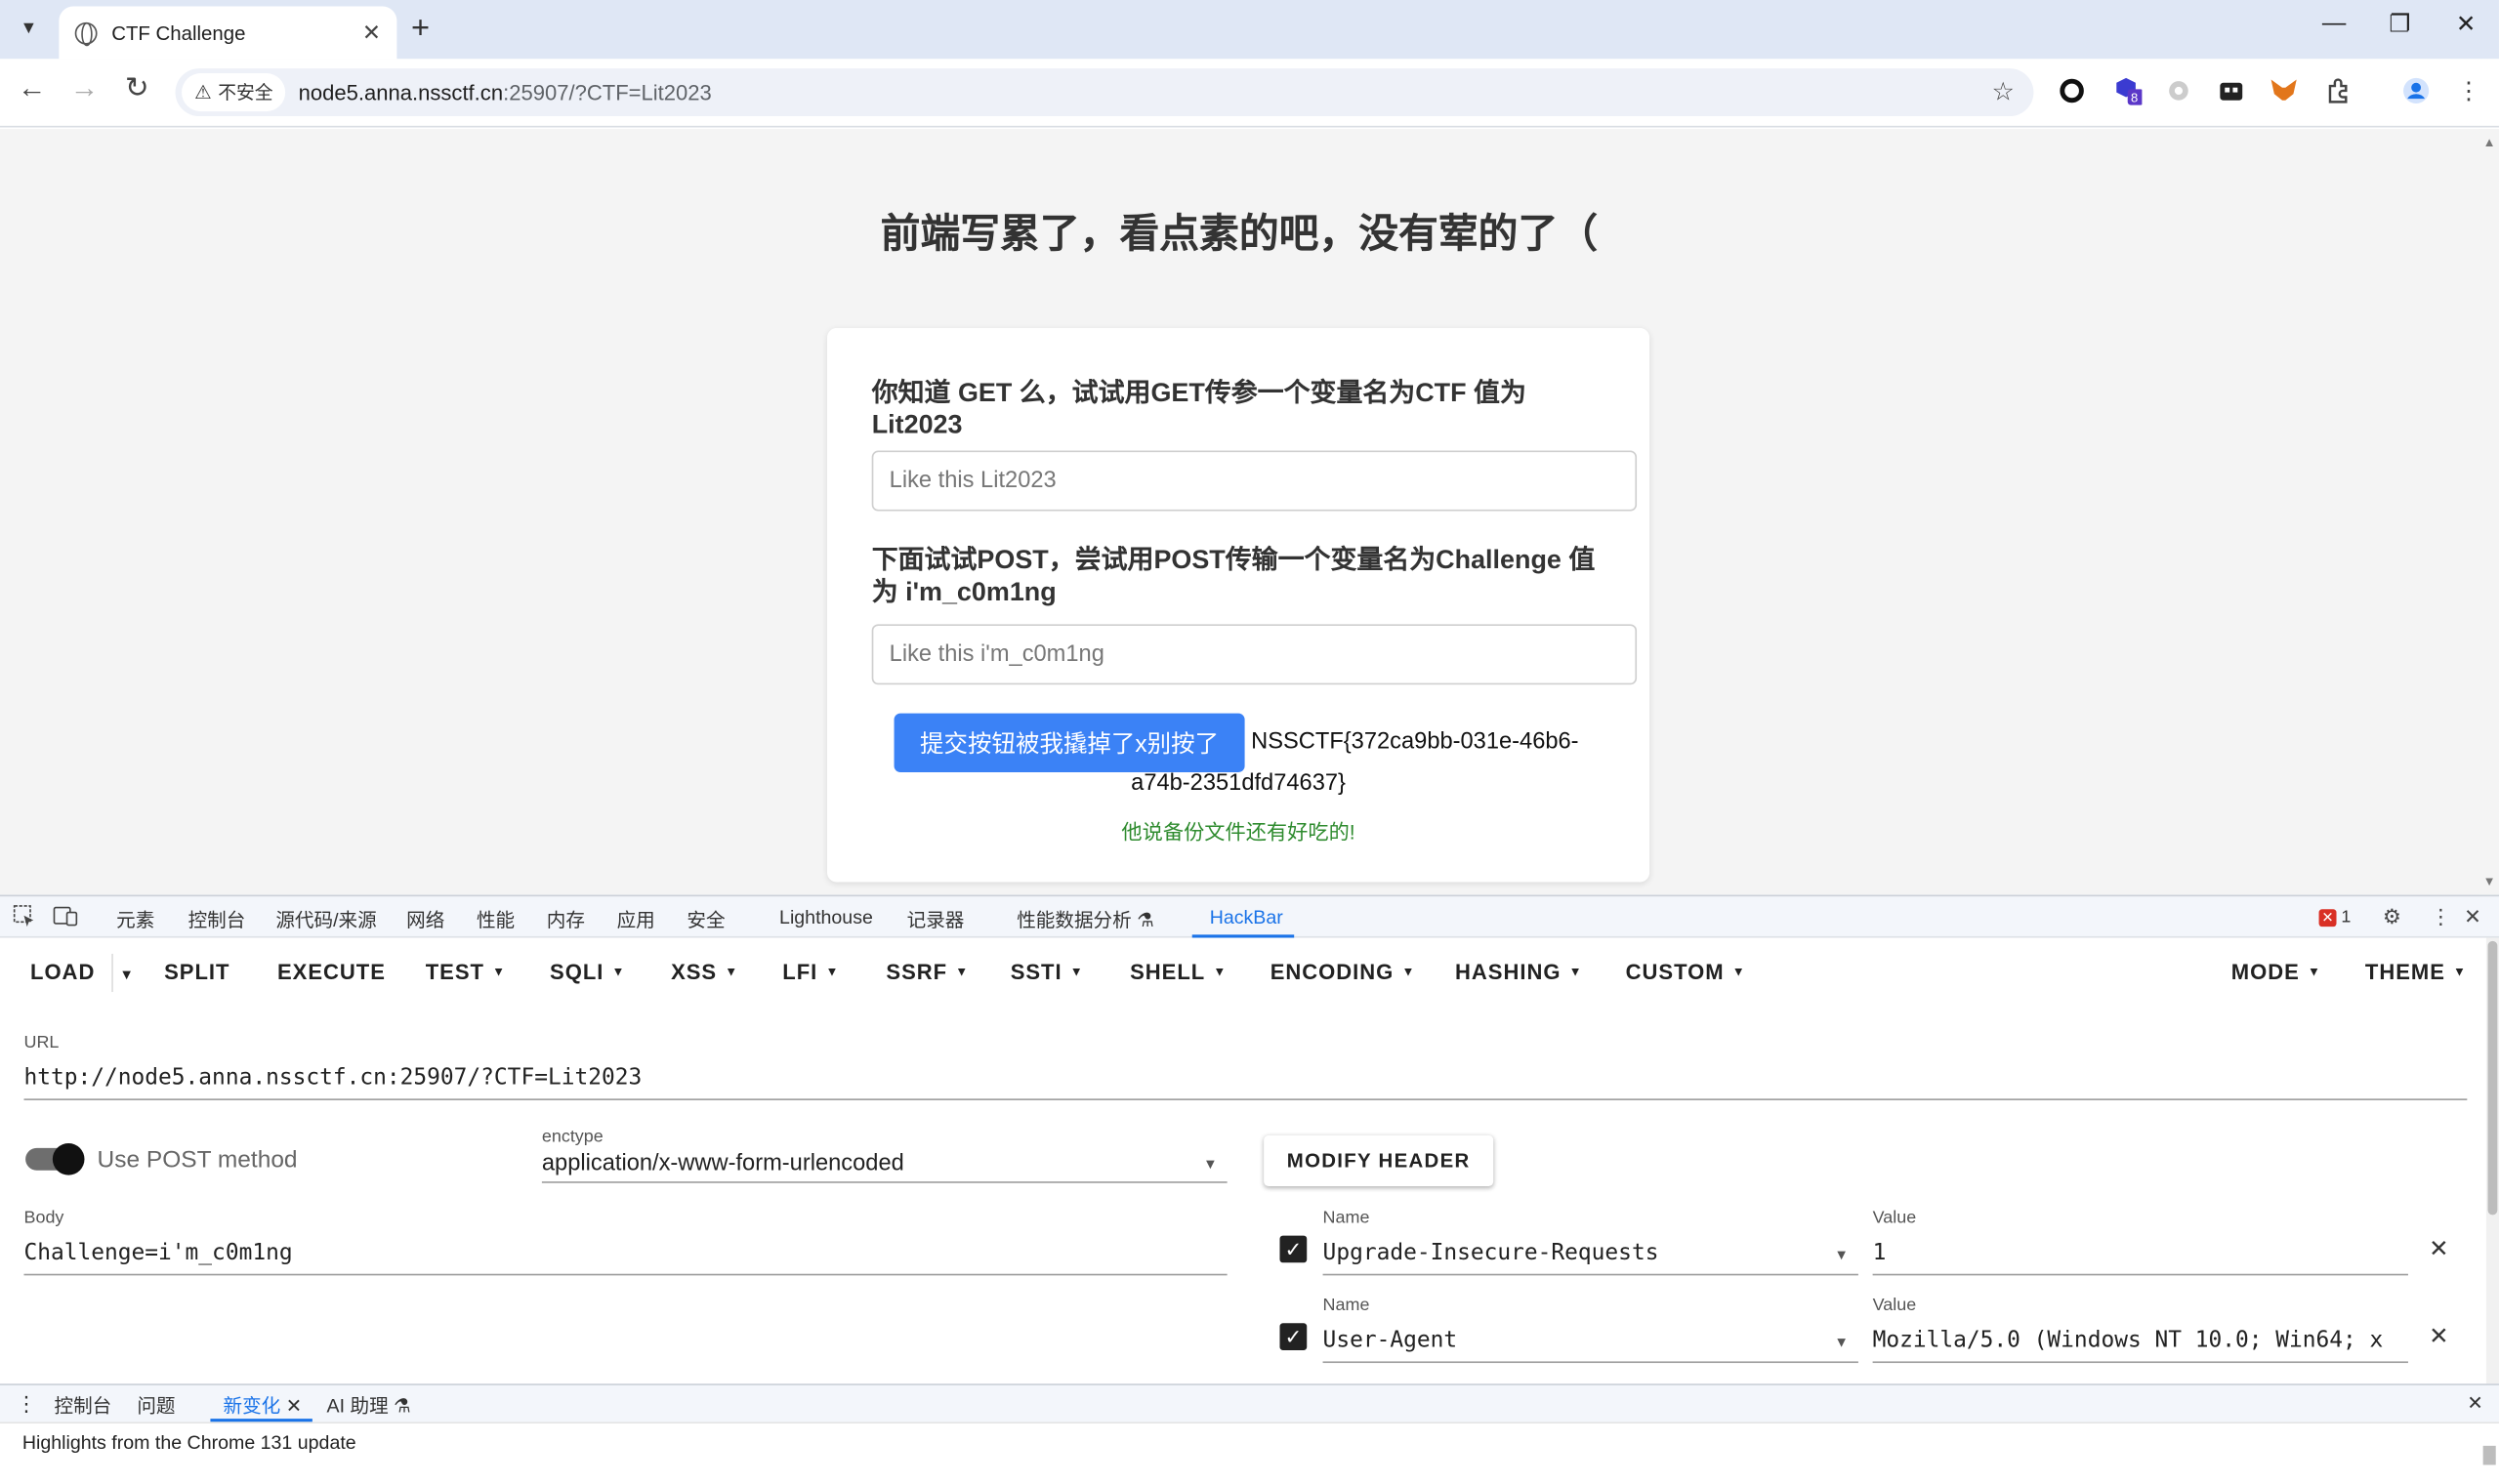 The width and height of the screenshot is (2499, 1484). I want to click on close-tab-icon: ✕, so click(294, 1407).